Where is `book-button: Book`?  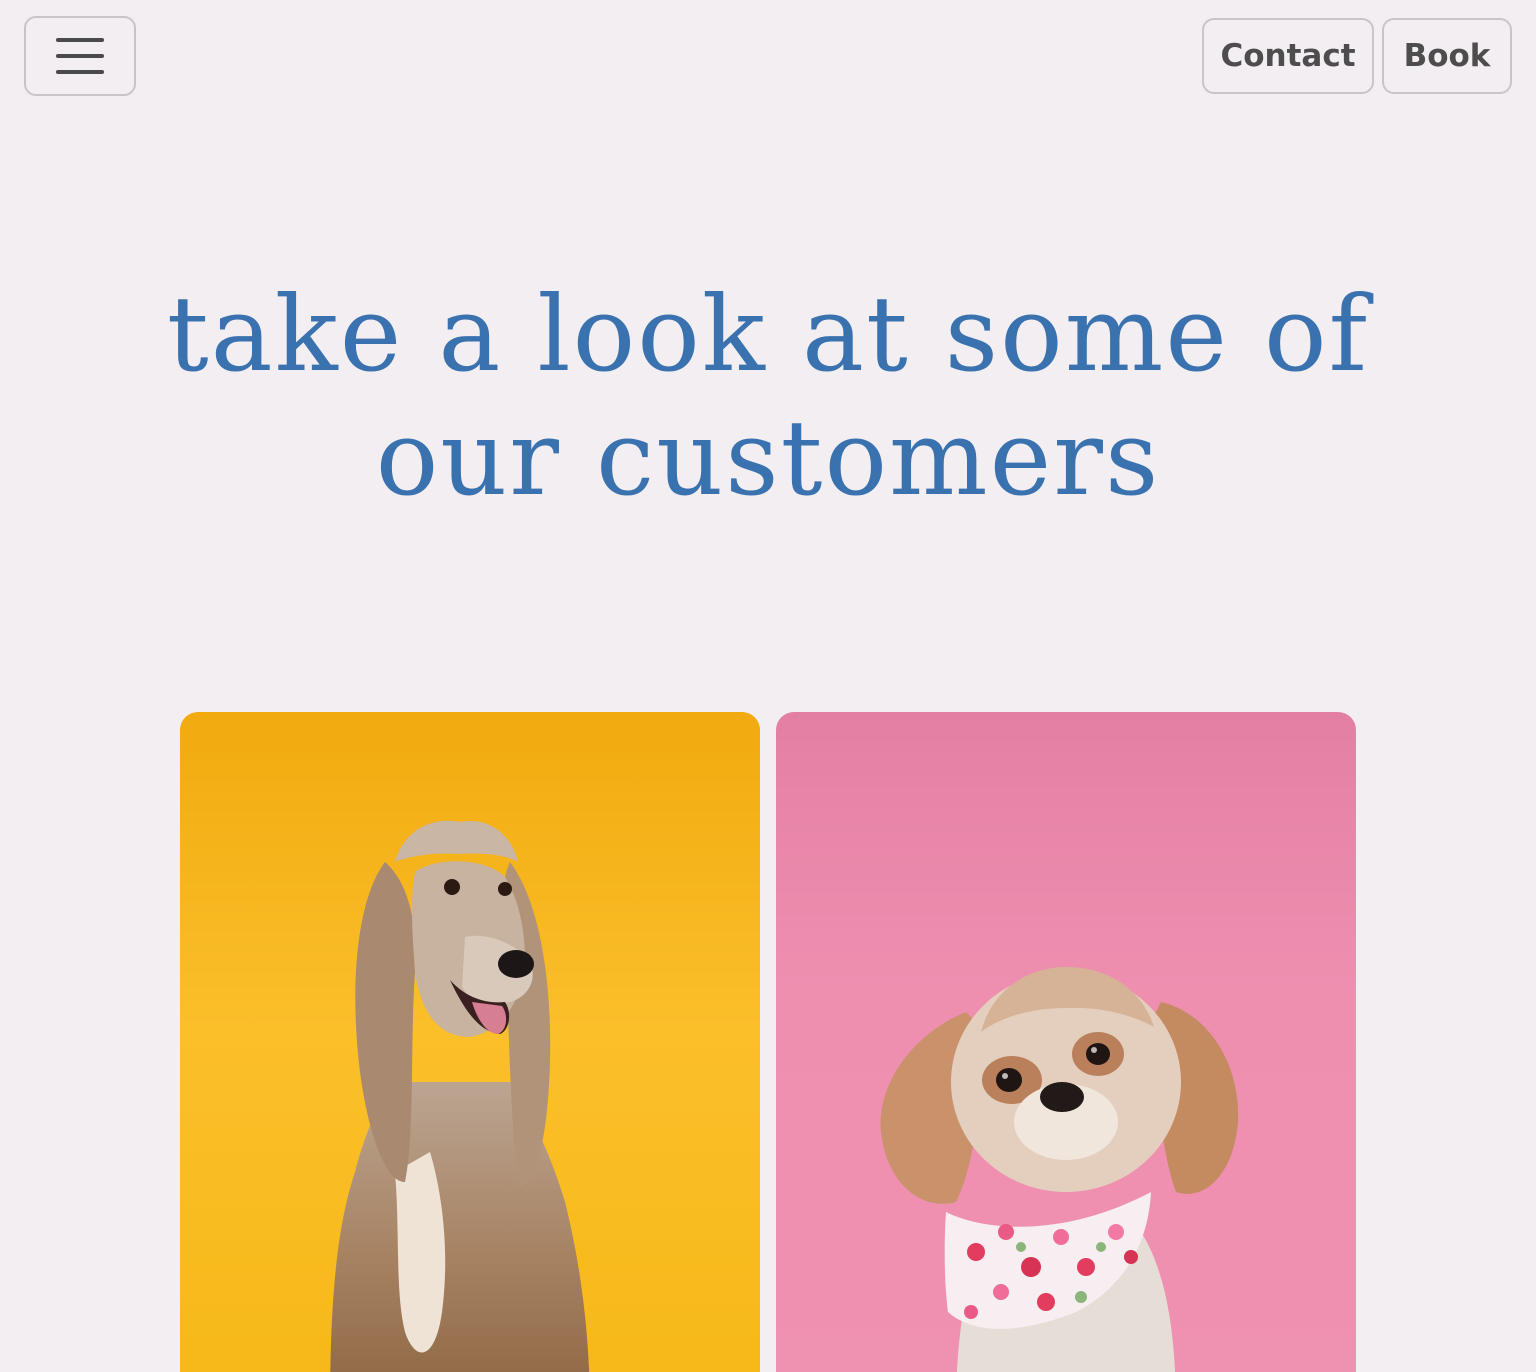 book-button: Book is located at coordinates (1447, 56).